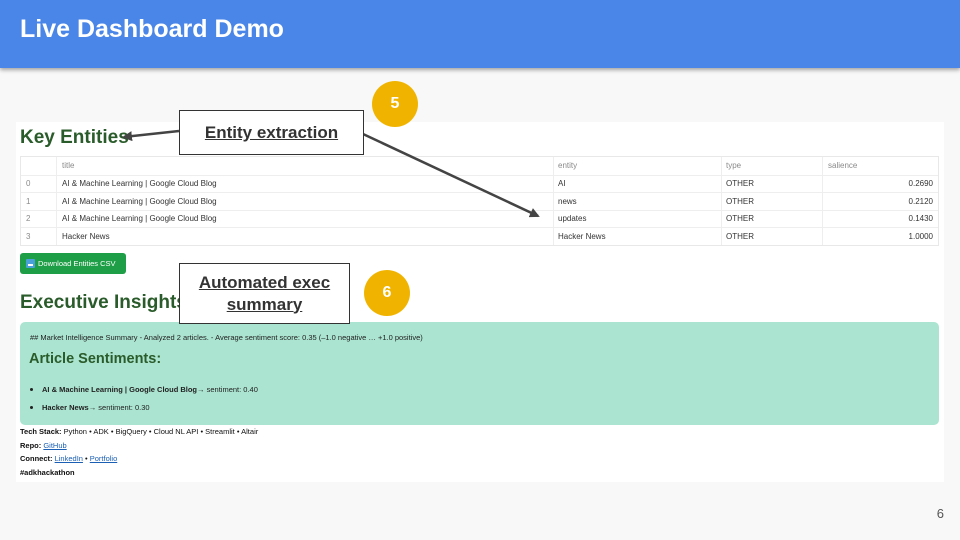 The height and width of the screenshot is (540, 960). Describe the element at coordinates (30, 263) in the screenshot. I see `download-icon` at that location.